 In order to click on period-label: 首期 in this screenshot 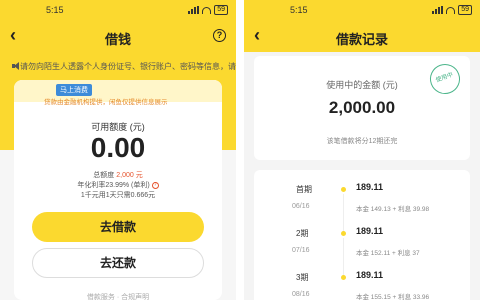, I will do `click(304, 189)`.